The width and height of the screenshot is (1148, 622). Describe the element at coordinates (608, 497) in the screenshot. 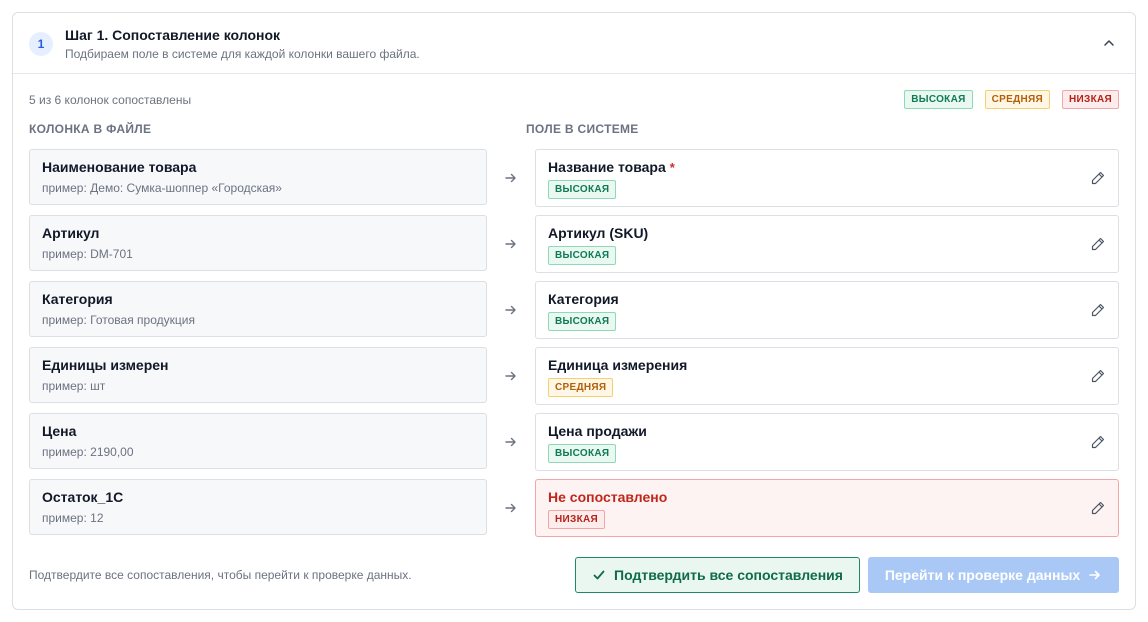

I see `system-field-name: Не сопоставлено` at that location.